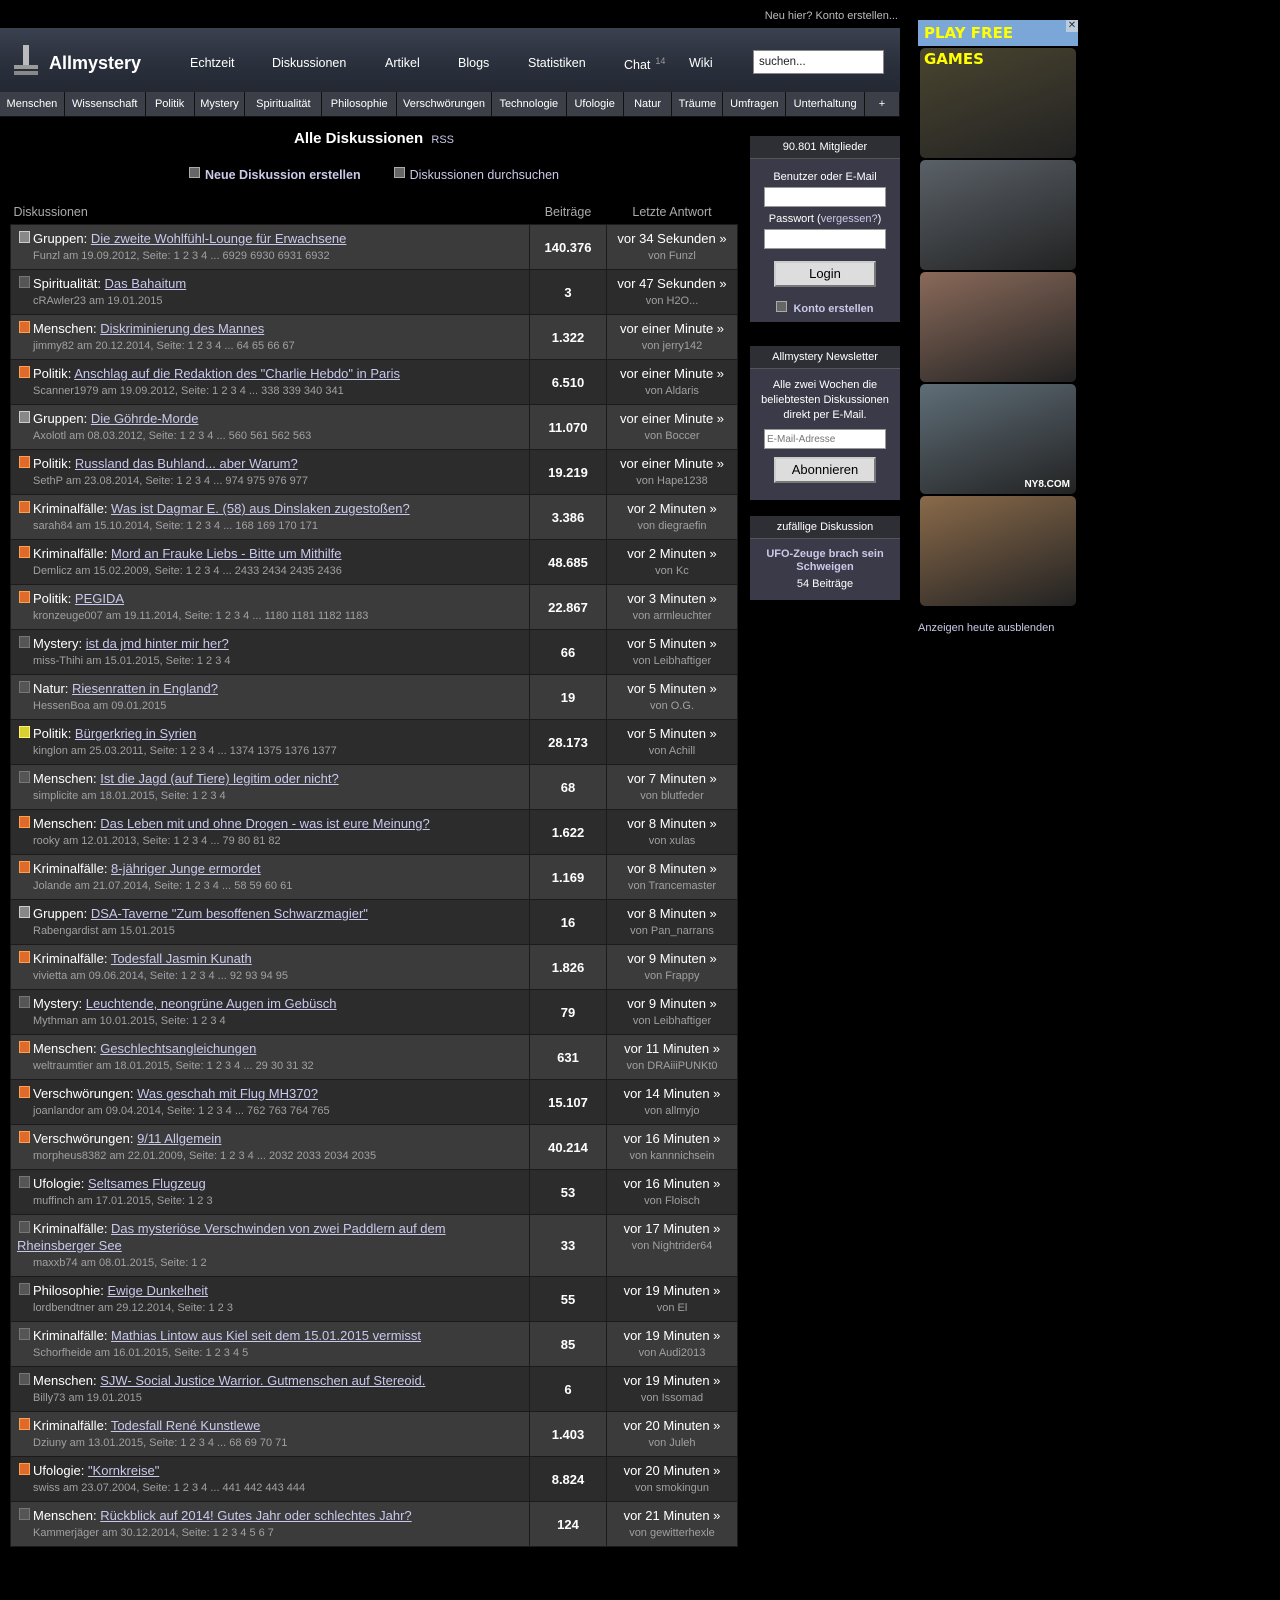 The width and height of the screenshot is (1280, 1600). What do you see at coordinates (672, 931) in the screenshot?
I see `last-reply-user: von Pan_narrans` at bounding box center [672, 931].